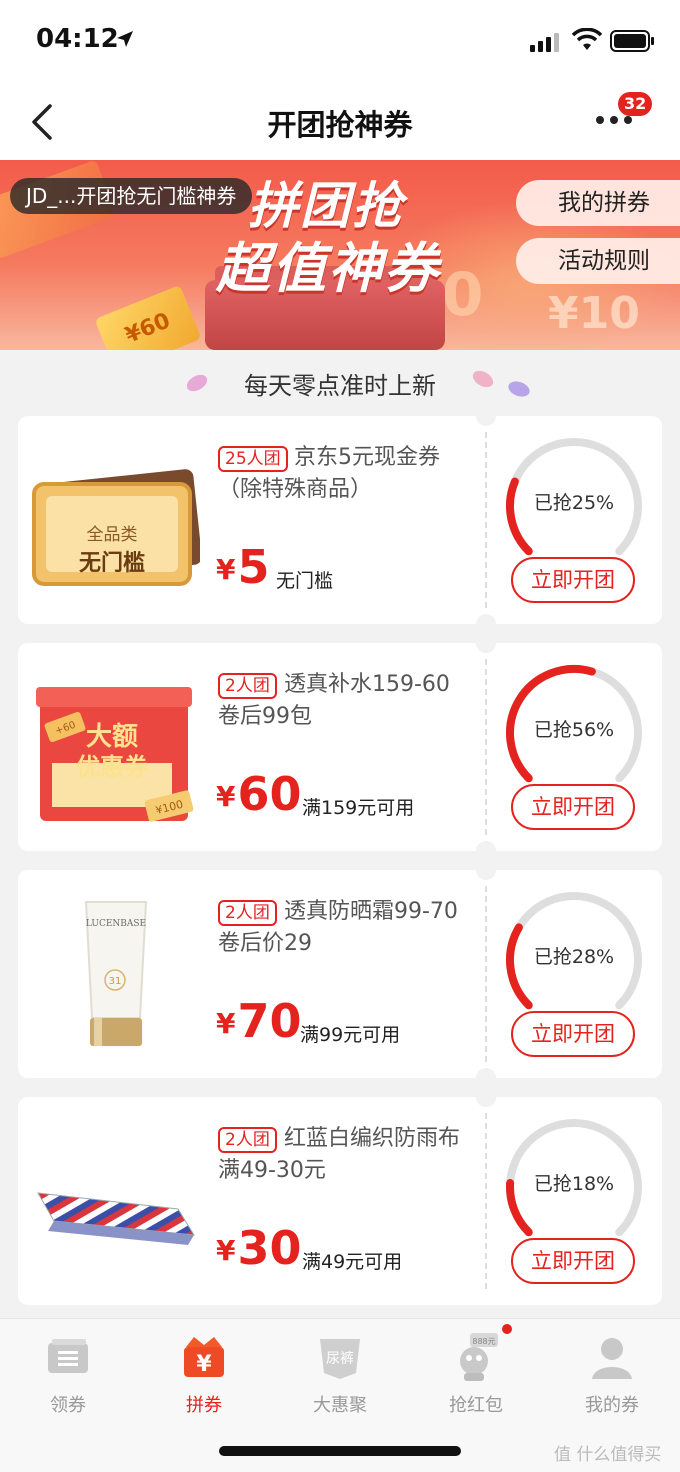 The width and height of the screenshot is (680, 1472). Describe the element at coordinates (544, 42) in the screenshot. I see `cellular-signal-icon` at that location.